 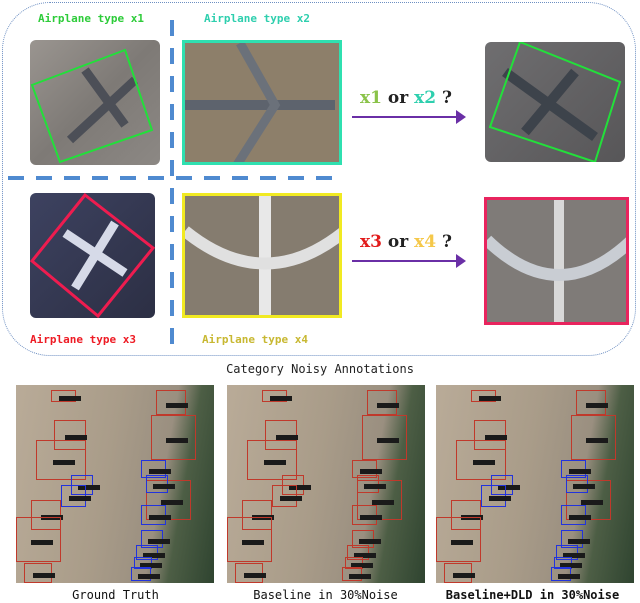 I want to click on ground-truth-image, so click(x=115, y=484).